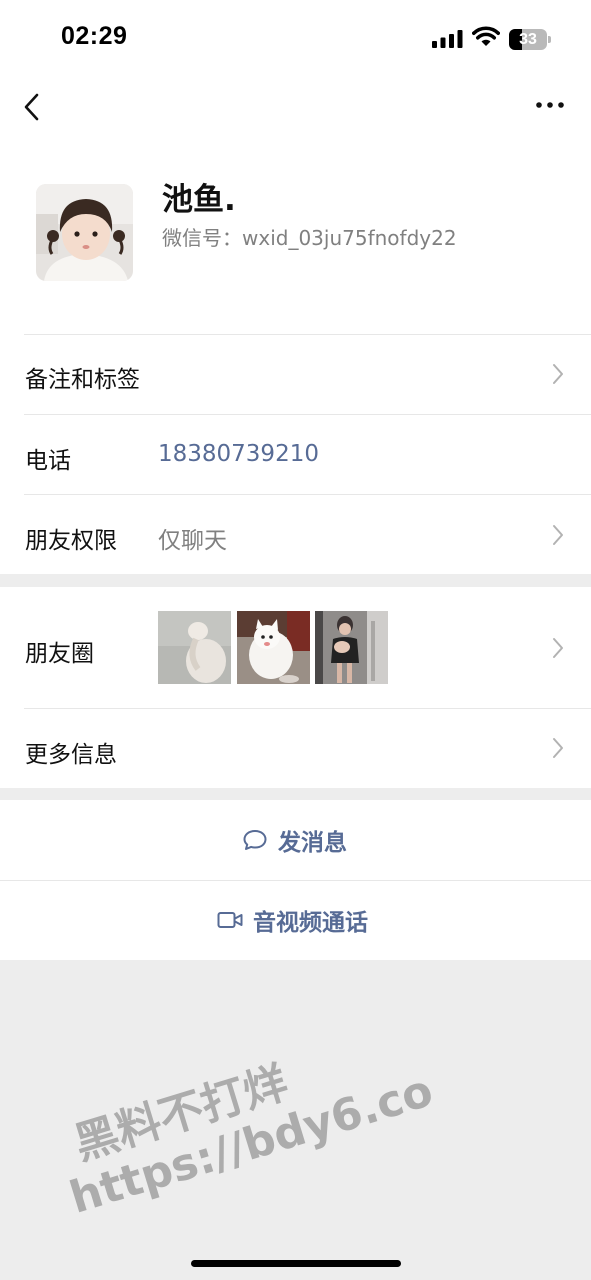 The height and width of the screenshot is (1280, 591). Describe the element at coordinates (94, 36) in the screenshot. I see `status-time: 02:29` at that location.